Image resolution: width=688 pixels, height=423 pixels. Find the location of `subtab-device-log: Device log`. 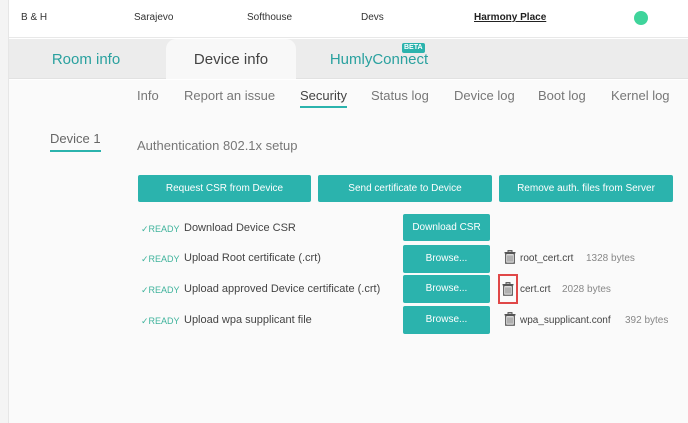

subtab-device-log: Device log is located at coordinates (484, 97).